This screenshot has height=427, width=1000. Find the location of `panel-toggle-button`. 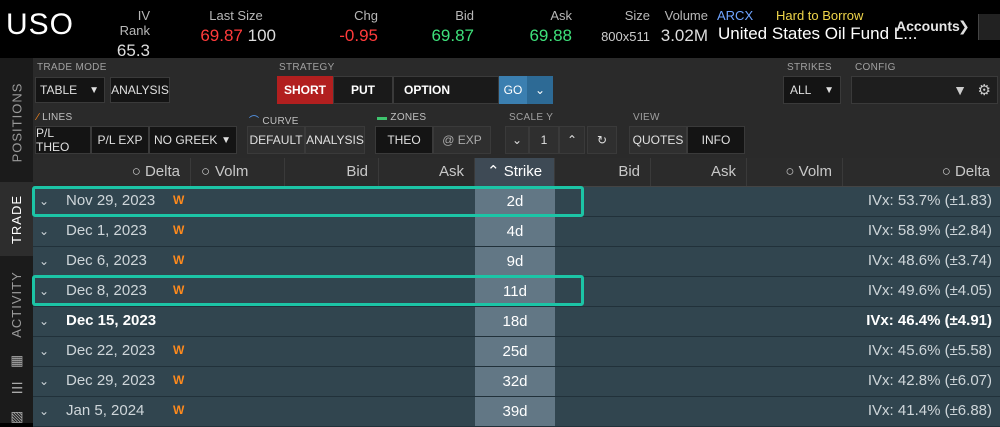

panel-toggle-button is located at coordinates (989, 27).